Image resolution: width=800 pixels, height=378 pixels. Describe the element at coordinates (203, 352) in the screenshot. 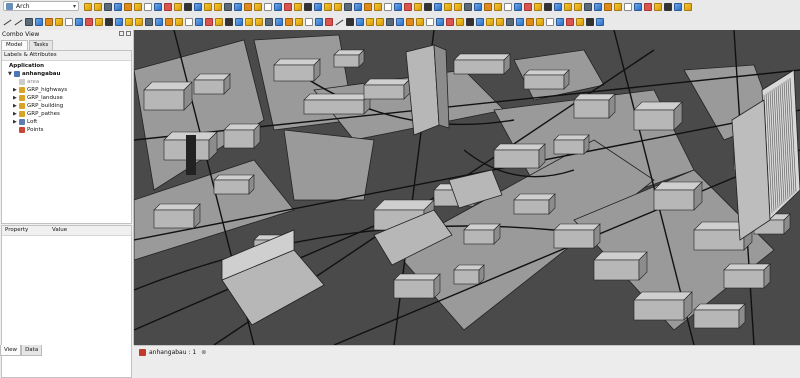

I see `close-icon: ⊗` at that location.